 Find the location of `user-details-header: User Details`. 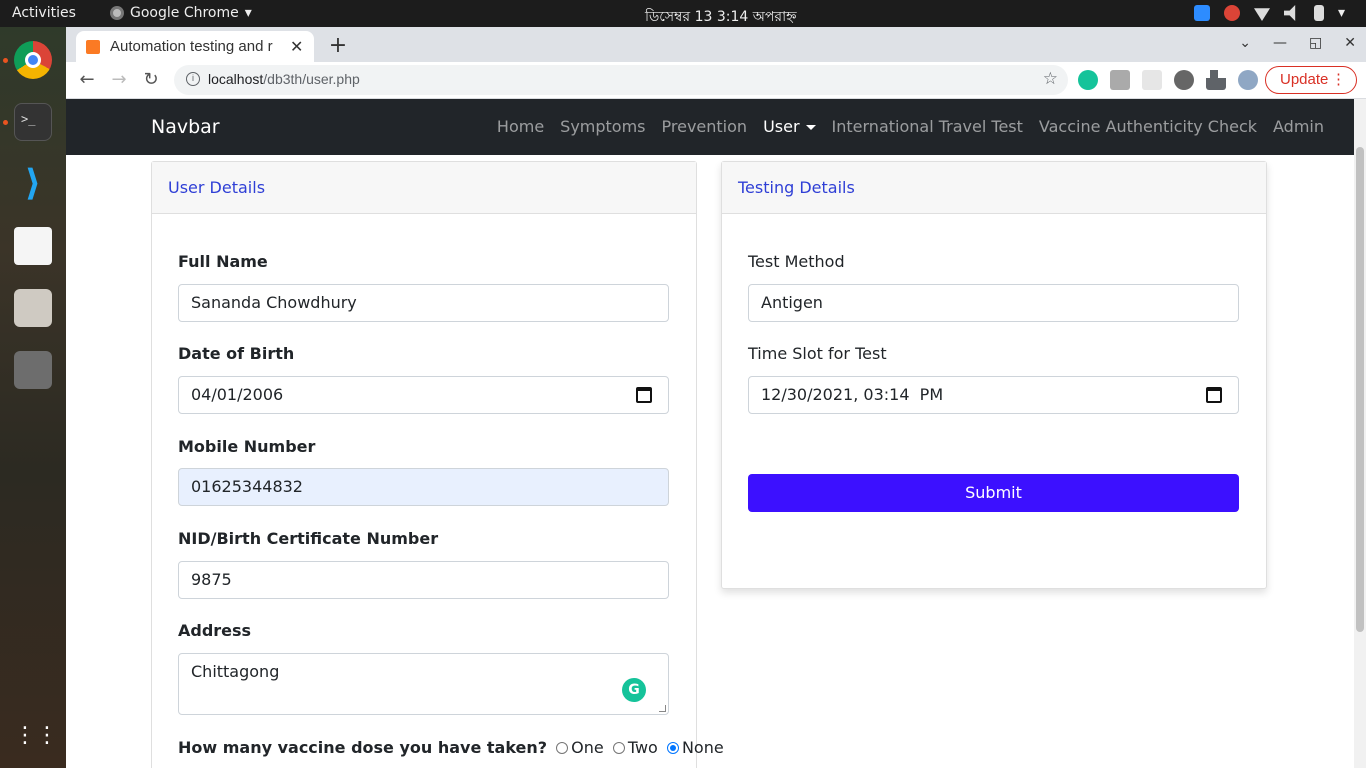

user-details-header: User Details is located at coordinates (424, 188).